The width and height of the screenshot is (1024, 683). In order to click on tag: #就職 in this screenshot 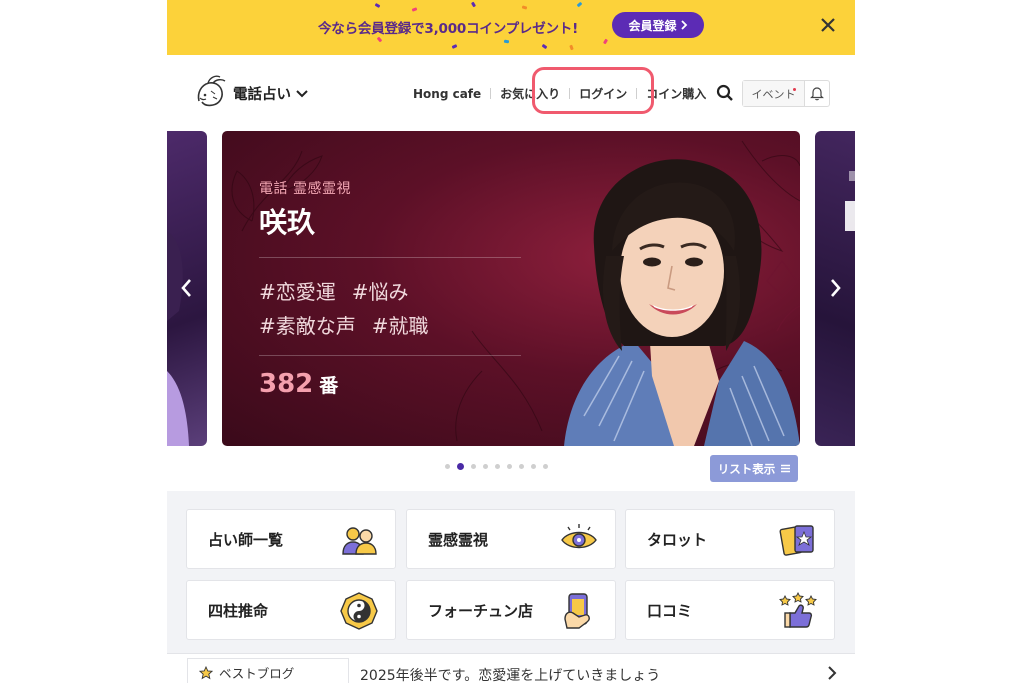, I will do `click(400, 326)`.